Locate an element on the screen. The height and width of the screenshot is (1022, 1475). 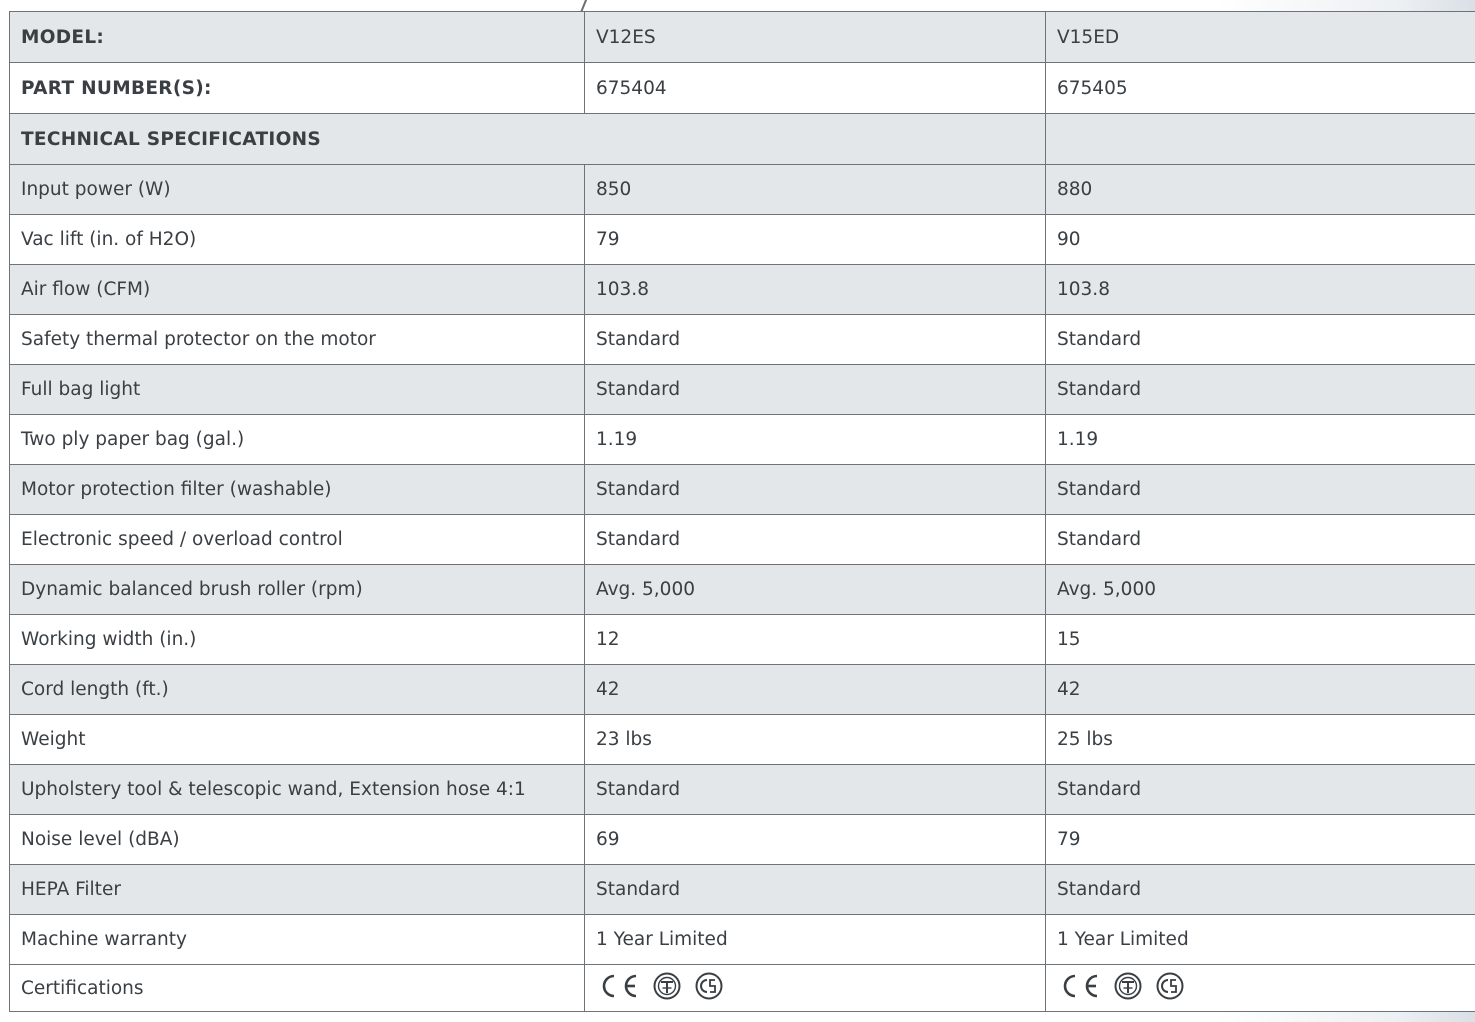
spec-value-v12es: 850 is located at coordinates (815, 189).